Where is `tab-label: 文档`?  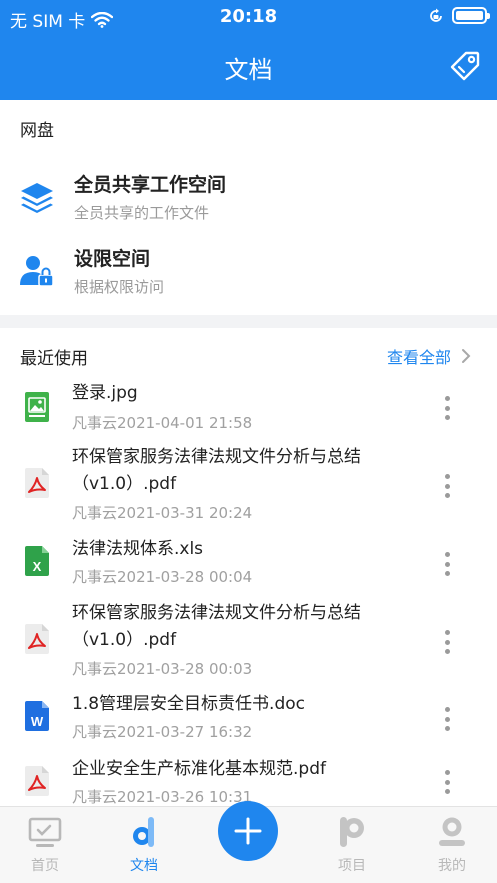 tab-label: 文档 is located at coordinates (144, 866).